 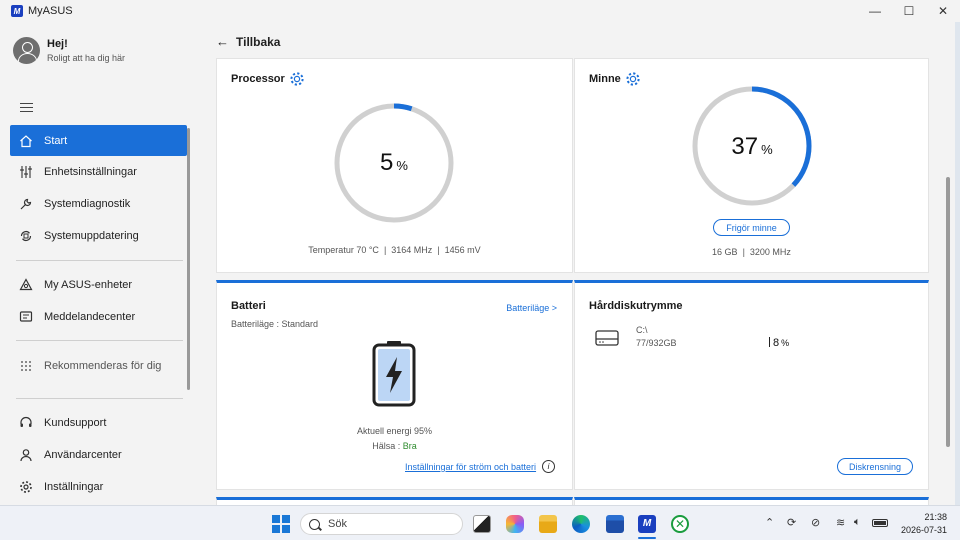 I want to click on sidebar-item-label: Kundsupport, so click(x=75, y=422).